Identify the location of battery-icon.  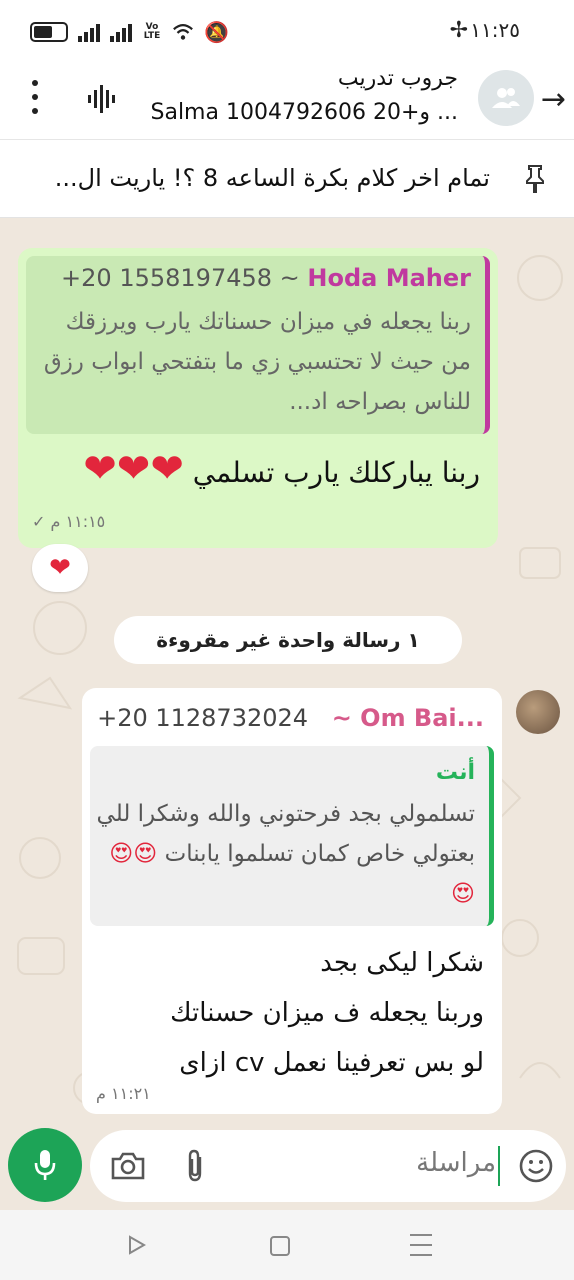
(49, 32).